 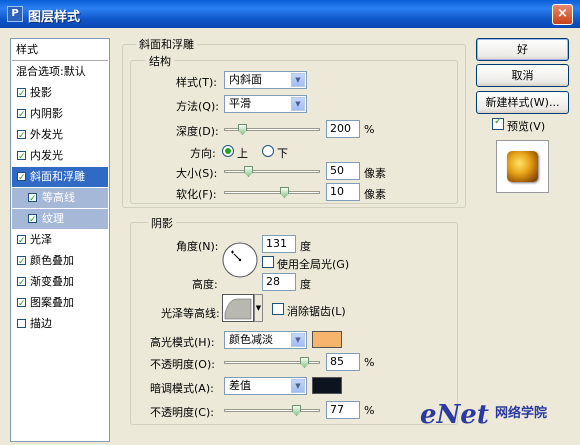 I want to click on depth-input: 200, so click(x=343, y=129).